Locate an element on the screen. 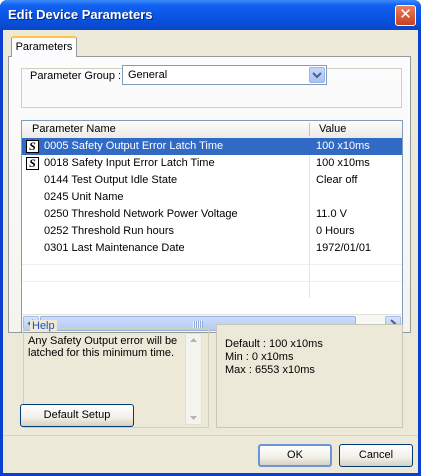  tab-parameters: Parameters is located at coordinates (44, 46).